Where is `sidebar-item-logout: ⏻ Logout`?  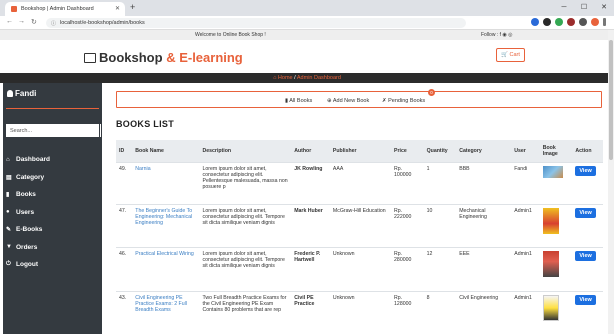 sidebar-item-logout: ⏻ Logout is located at coordinates (28, 265).